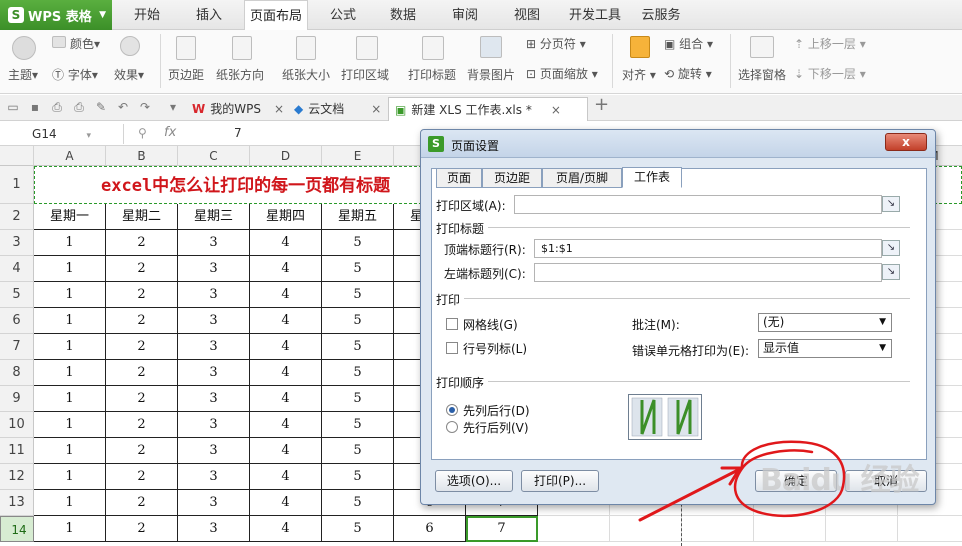 This screenshot has height=546, width=962. Describe the element at coordinates (465, 15) in the screenshot. I see `menu-review: 审阅` at that location.